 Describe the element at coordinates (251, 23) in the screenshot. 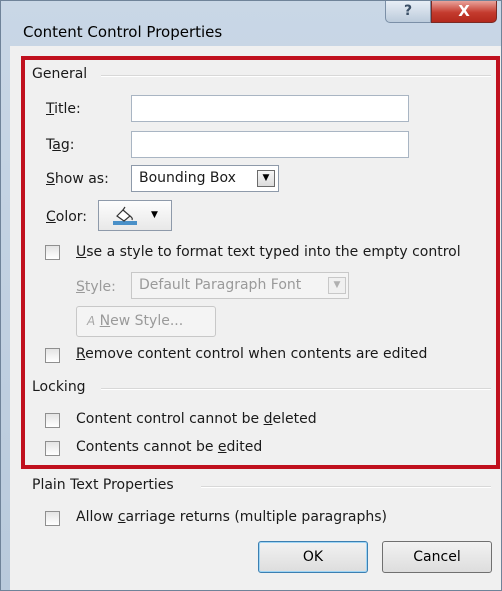

I see `title-bar: Content Control Properties ? X` at that location.